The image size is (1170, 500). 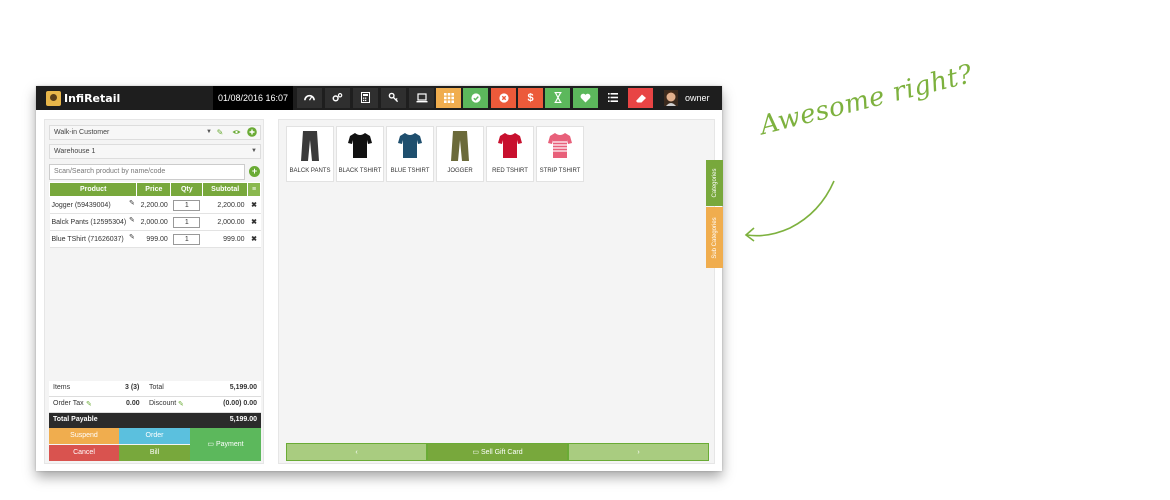 What do you see at coordinates (81, 205) in the screenshot?
I see `cart-product-name: Jogger (59439004)` at bounding box center [81, 205].